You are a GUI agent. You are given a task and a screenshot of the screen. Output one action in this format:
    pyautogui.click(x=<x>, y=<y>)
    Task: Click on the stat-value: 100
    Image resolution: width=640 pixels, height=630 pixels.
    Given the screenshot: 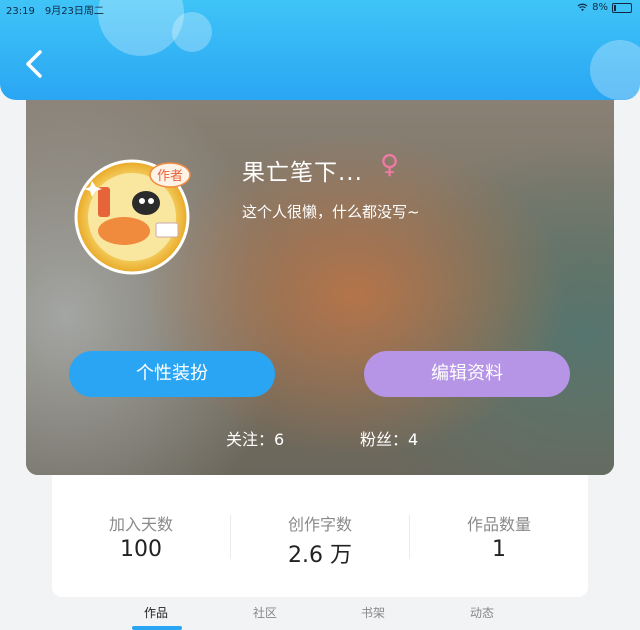 What is the action you would take?
    pyautogui.click(x=141, y=549)
    